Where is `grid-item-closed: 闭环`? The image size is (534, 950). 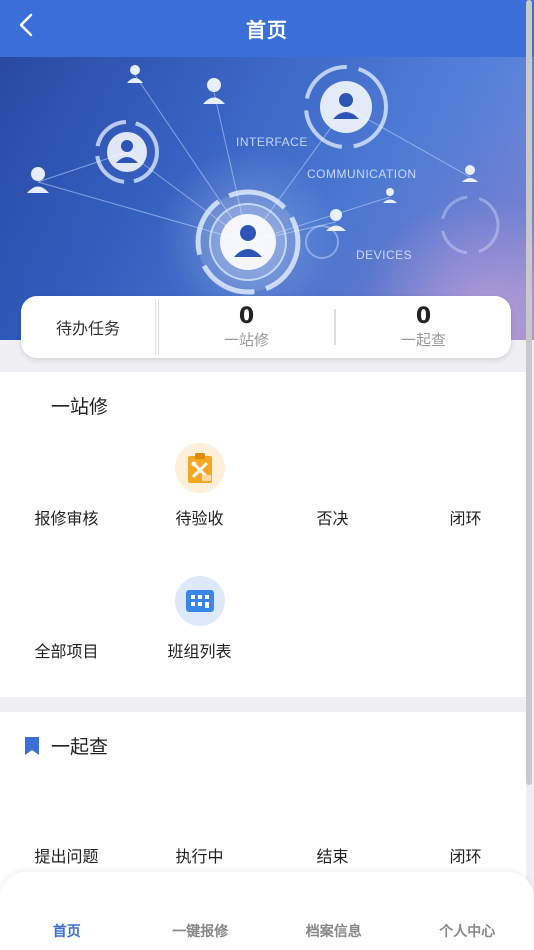 grid-item-closed: 闭环 is located at coordinates (465, 517).